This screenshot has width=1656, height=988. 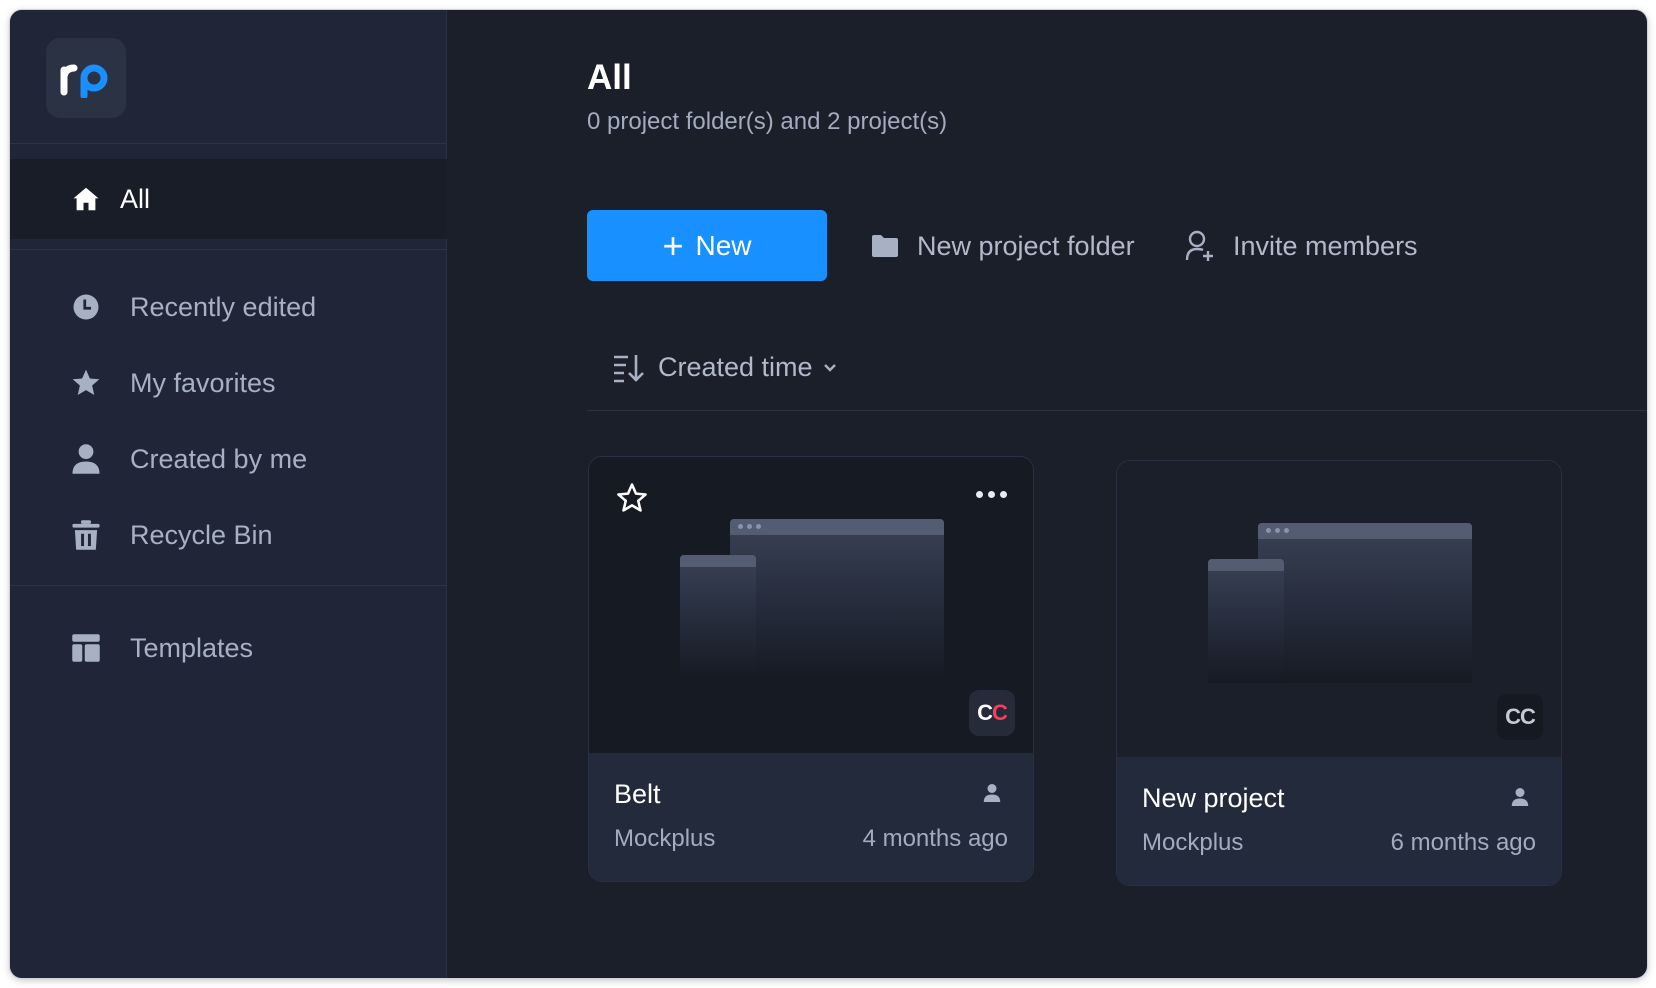 I want to click on sidebar-item-recycle-bin: Recycle Bin, so click(x=228, y=535).